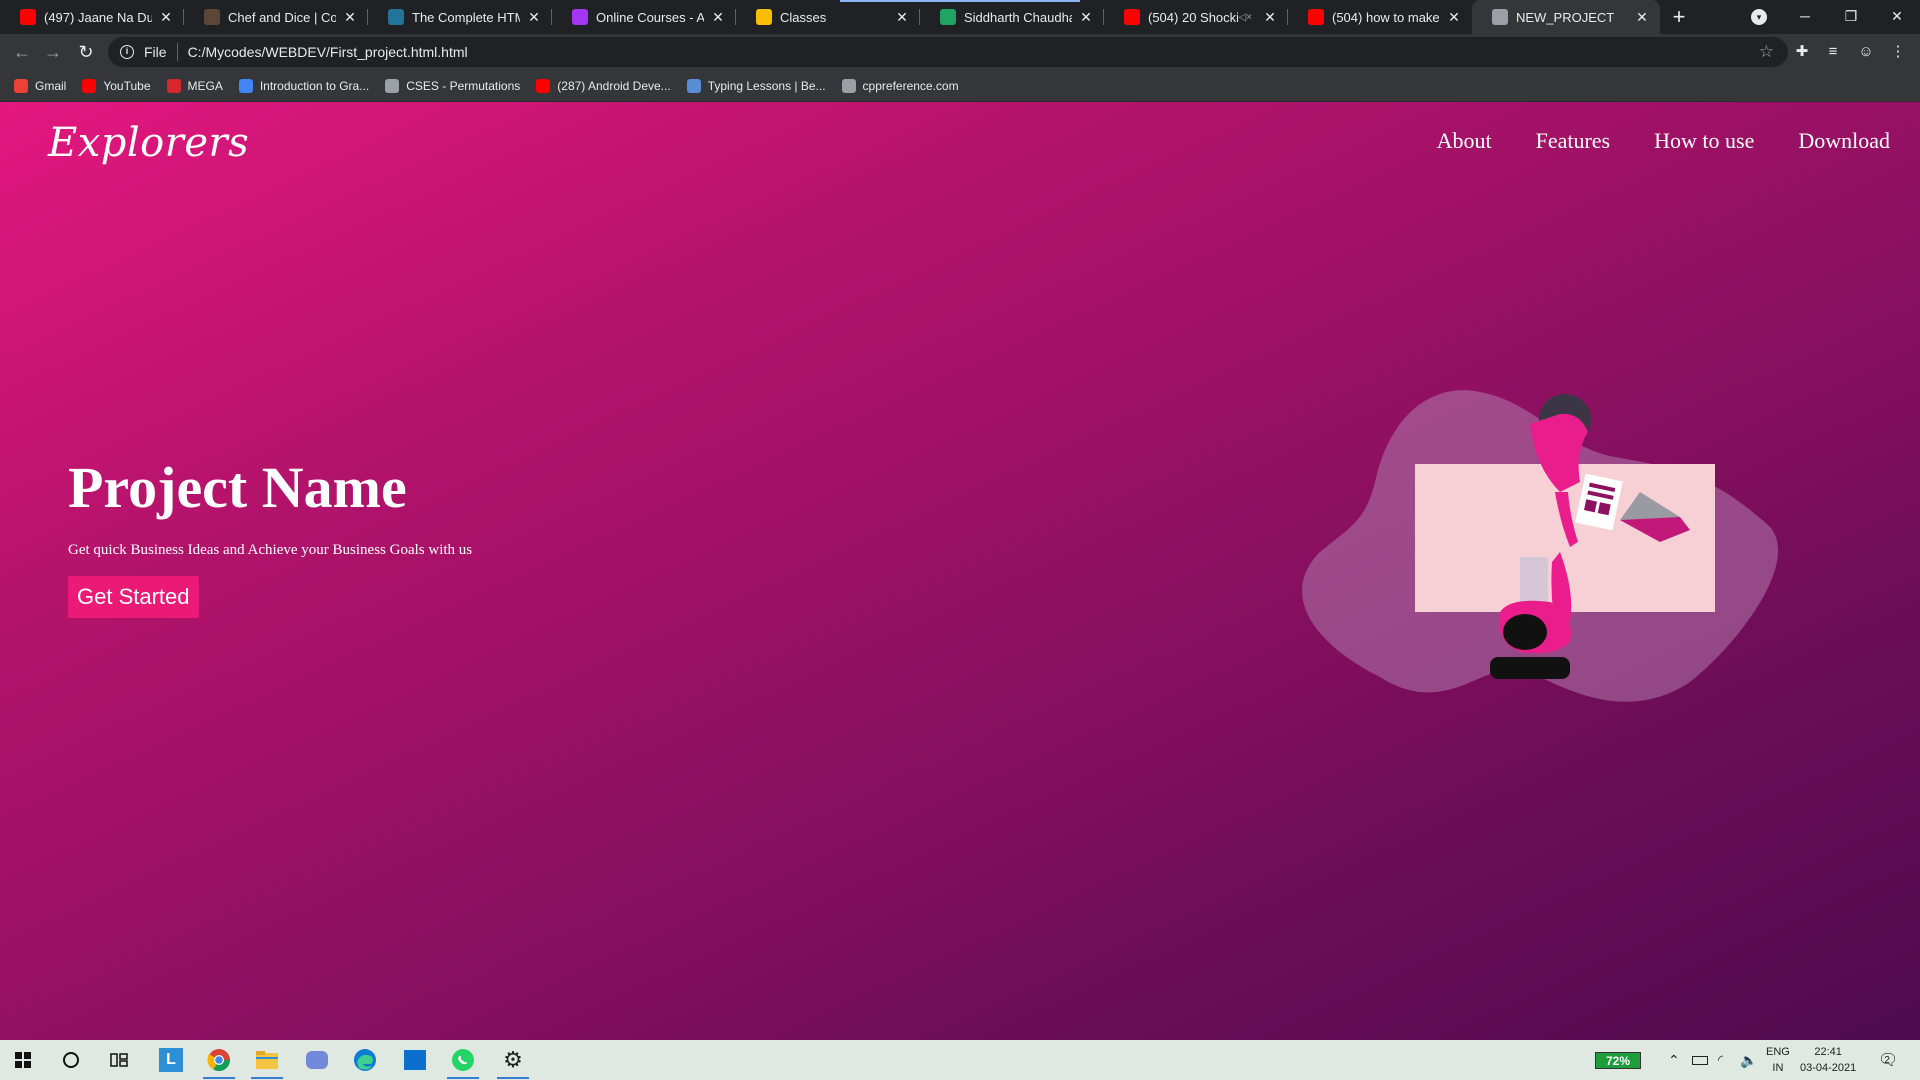 This screenshot has height=1080, width=1920. What do you see at coordinates (21, 85) in the screenshot?
I see `gmail-icon` at bounding box center [21, 85].